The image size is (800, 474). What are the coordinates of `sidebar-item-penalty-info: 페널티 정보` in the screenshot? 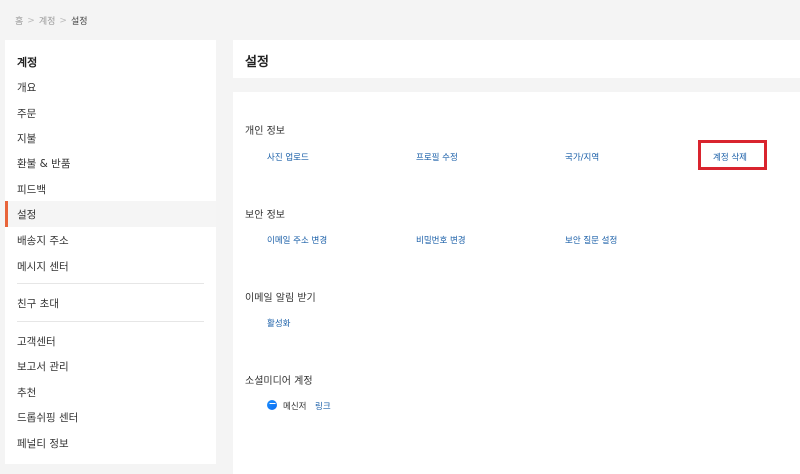 It's located at (43, 443).